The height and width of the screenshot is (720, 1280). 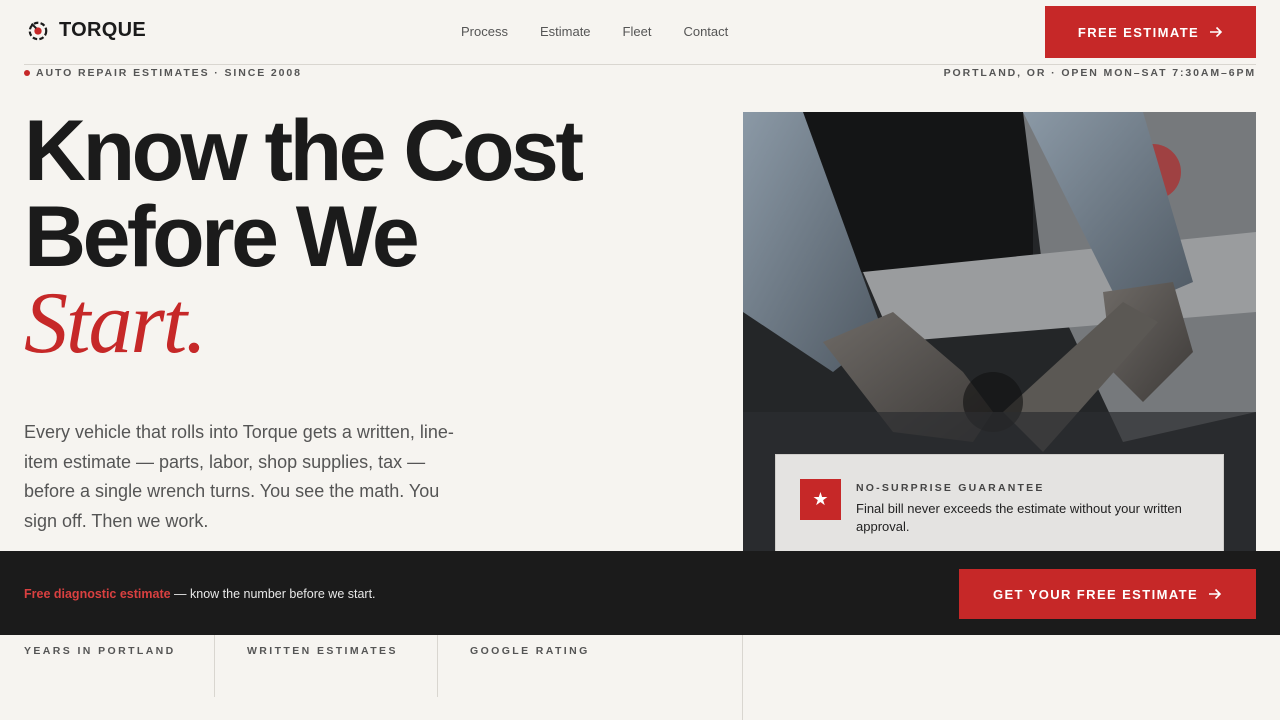 I want to click on gear-icon, so click(x=38, y=30).